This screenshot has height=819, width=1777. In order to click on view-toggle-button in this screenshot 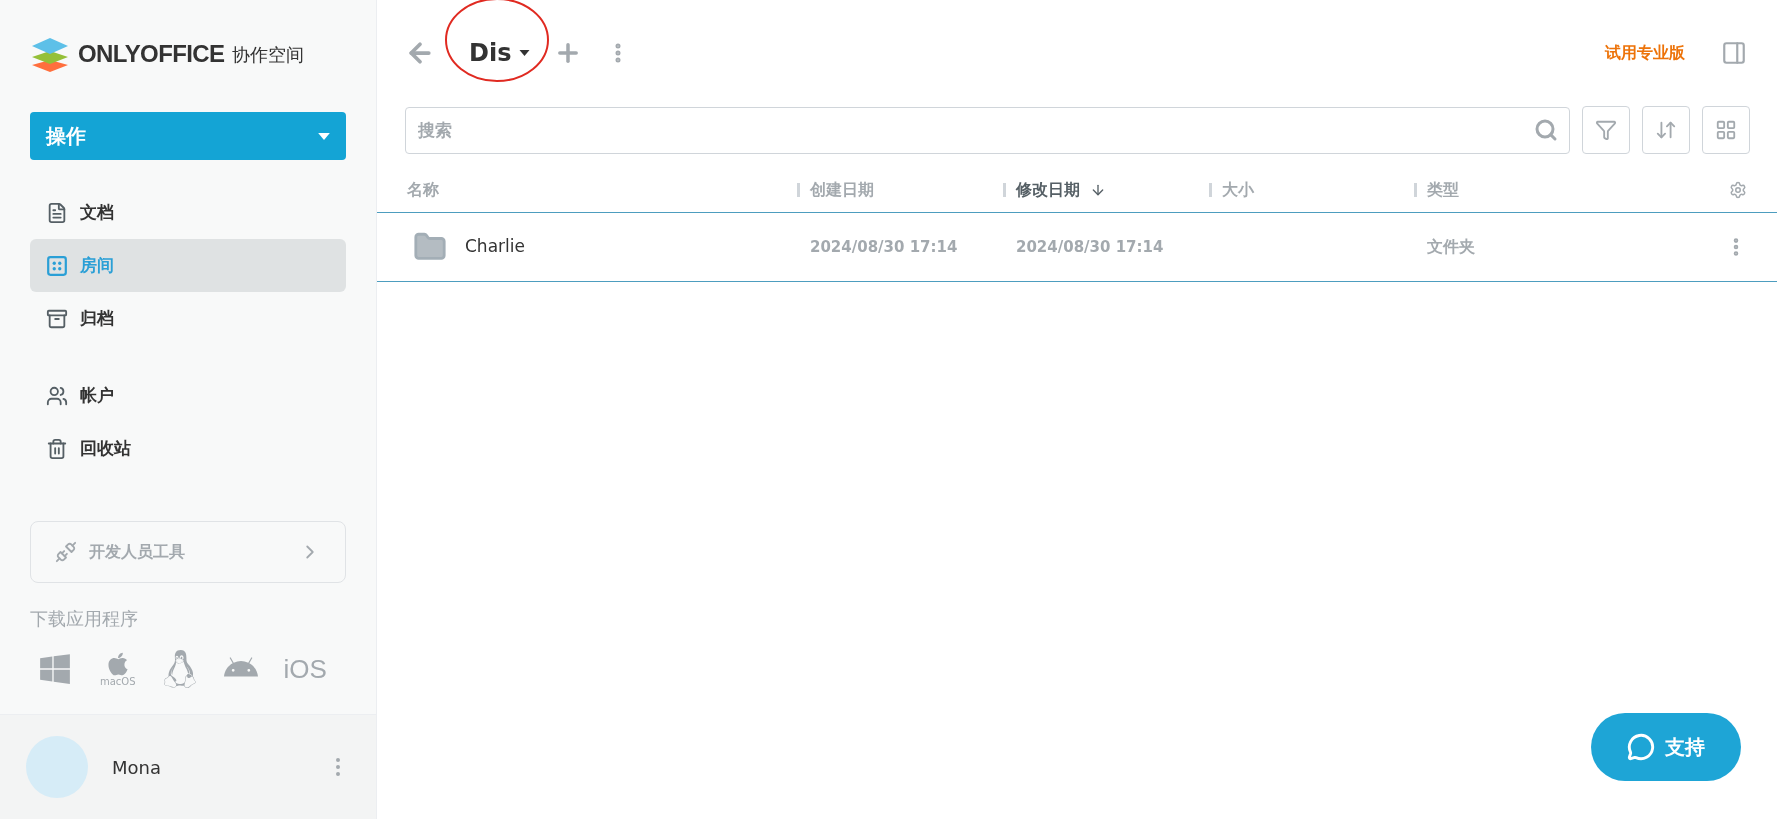, I will do `click(1726, 130)`.